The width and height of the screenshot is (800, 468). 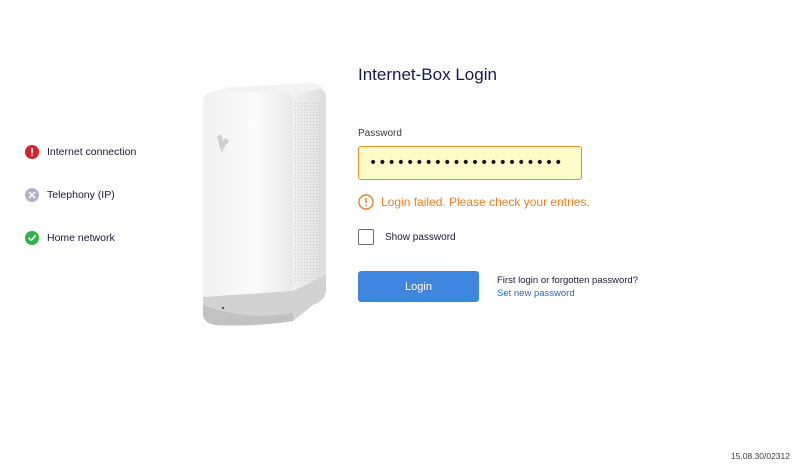 I want to click on set-new-password-link: Set new password, so click(x=567, y=293).